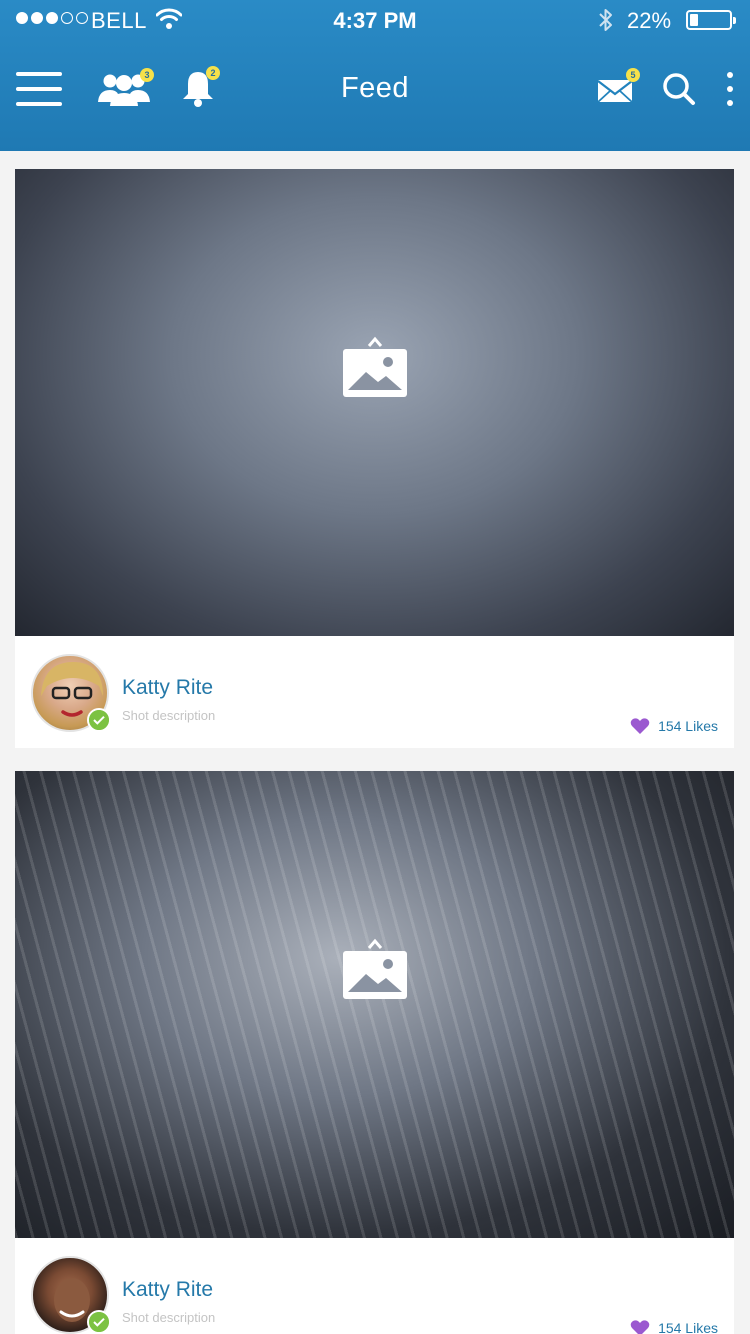 The image size is (750, 1334). What do you see at coordinates (605, 20) in the screenshot?
I see `bluetooth-icon` at bounding box center [605, 20].